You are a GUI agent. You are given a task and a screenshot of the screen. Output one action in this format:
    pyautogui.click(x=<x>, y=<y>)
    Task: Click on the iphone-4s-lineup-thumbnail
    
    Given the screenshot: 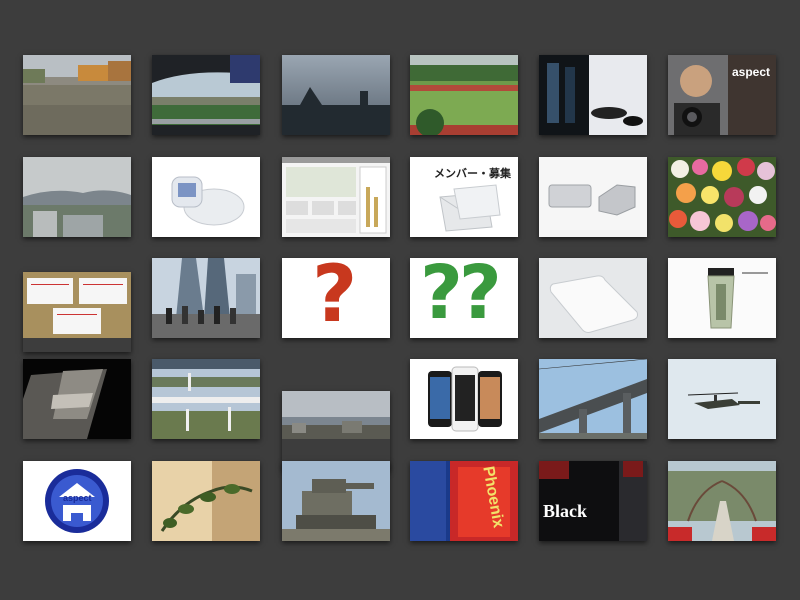 What is the action you would take?
    pyautogui.click(x=464, y=399)
    